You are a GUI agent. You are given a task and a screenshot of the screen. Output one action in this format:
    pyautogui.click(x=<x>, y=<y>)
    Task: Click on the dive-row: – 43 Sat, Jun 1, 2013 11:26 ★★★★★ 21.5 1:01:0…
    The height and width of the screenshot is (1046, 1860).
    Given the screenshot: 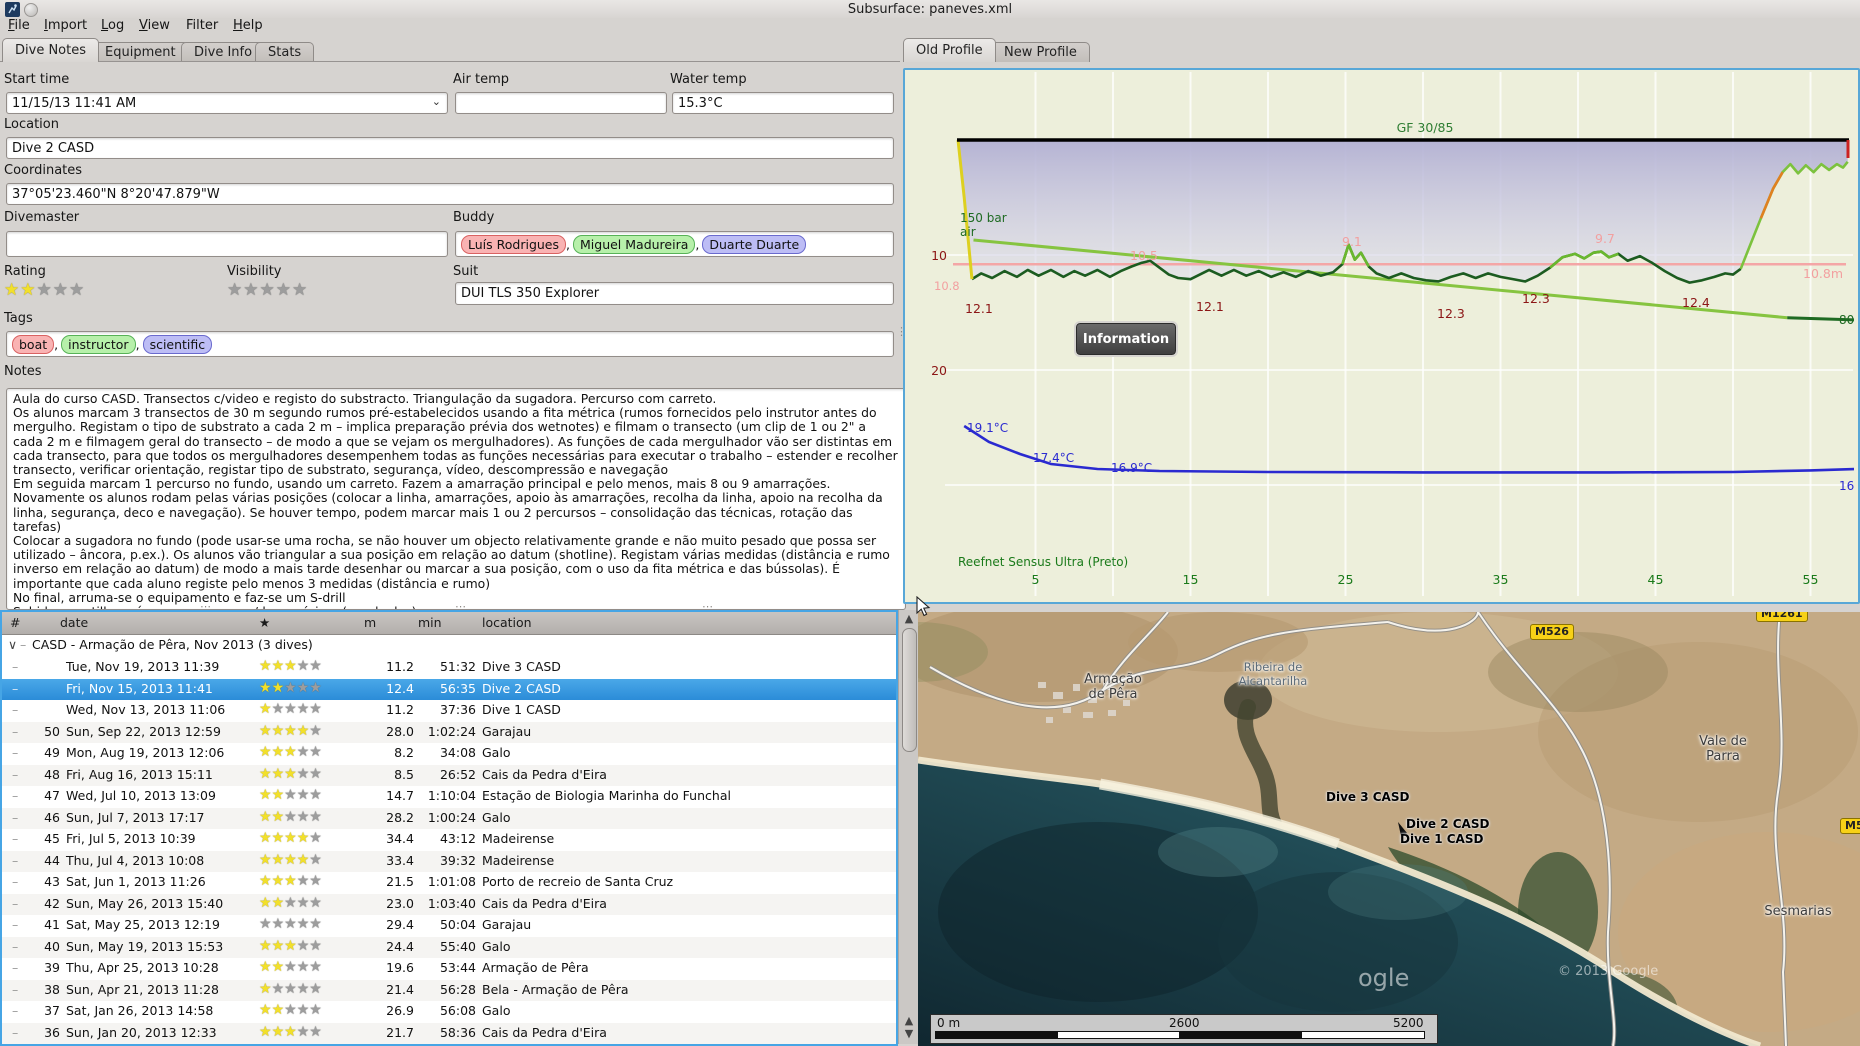 What is the action you would take?
    pyautogui.click(x=449, y=883)
    